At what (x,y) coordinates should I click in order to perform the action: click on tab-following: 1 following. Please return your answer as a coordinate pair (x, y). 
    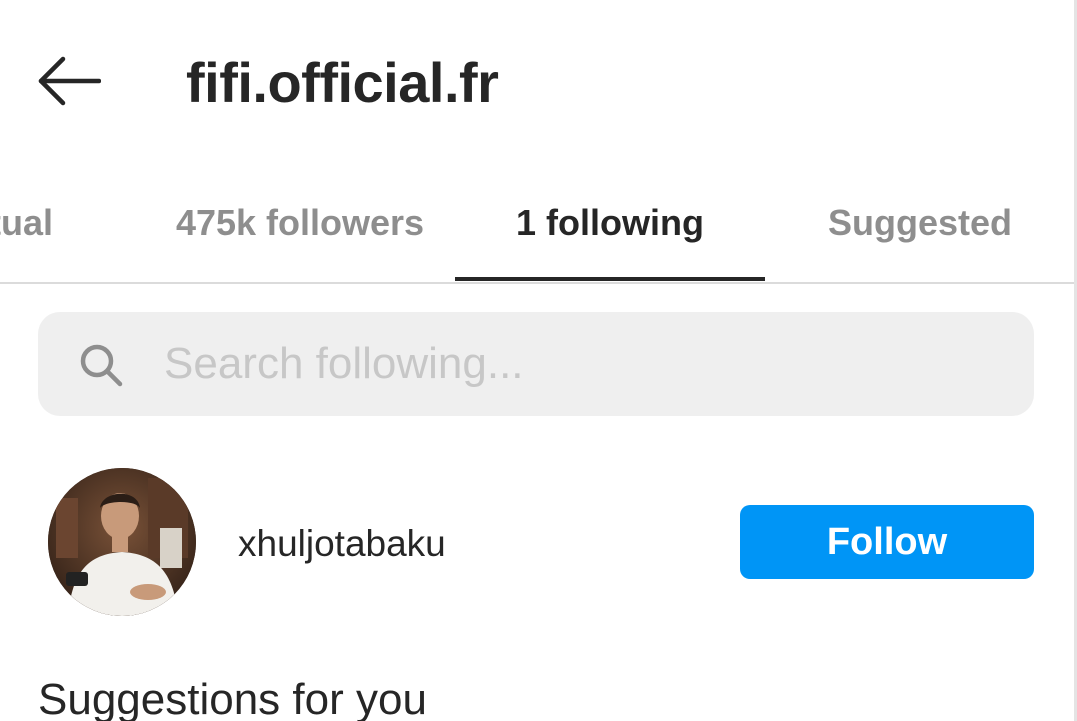
    Looking at the image, I should click on (610, 222).